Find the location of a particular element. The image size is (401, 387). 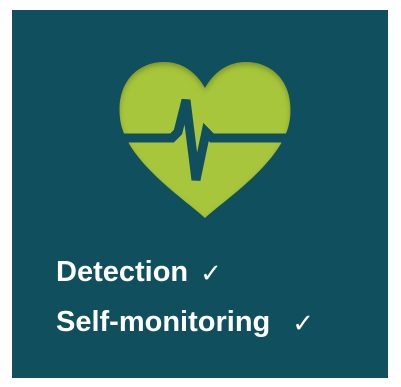

feature-label: Self-monitoring is located at coordinates (163, 322).